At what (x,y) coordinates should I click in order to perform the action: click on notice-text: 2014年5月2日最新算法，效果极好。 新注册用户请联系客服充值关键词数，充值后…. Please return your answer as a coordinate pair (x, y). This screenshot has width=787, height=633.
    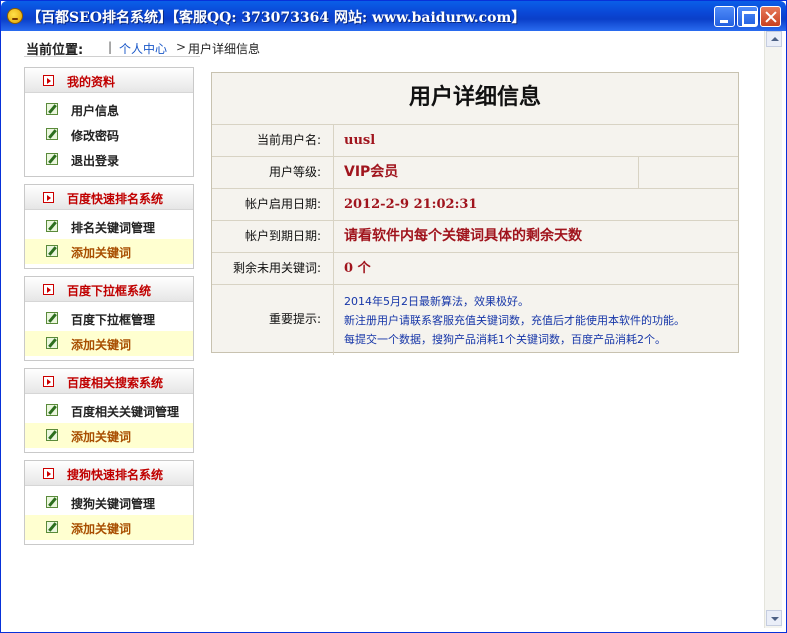
    Looking at the image, I should click on (514, 320).